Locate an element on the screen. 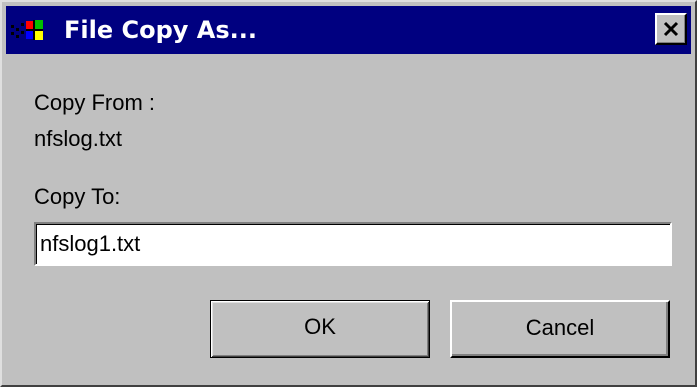  copy-from-label: Copy From : is located at coordinates (95, 102).